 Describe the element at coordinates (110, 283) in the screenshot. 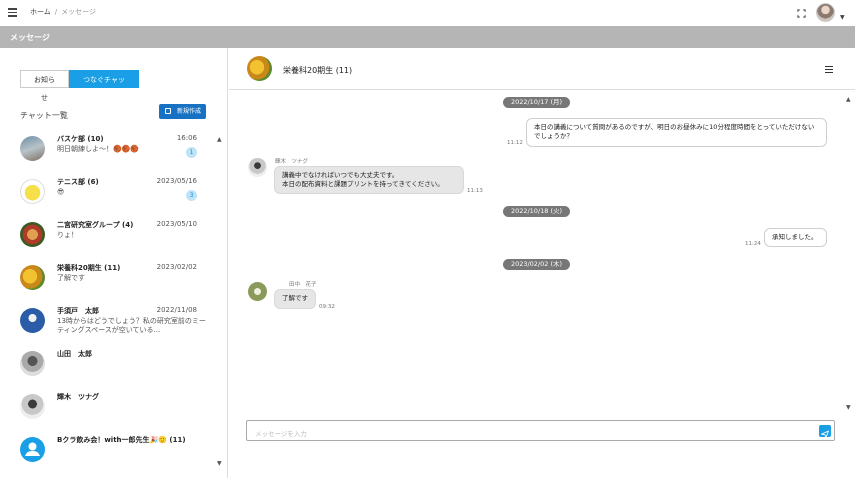

I see `chat-list-item: 栄養科20期生 (11) 2023/02/02 了解です` at that location.